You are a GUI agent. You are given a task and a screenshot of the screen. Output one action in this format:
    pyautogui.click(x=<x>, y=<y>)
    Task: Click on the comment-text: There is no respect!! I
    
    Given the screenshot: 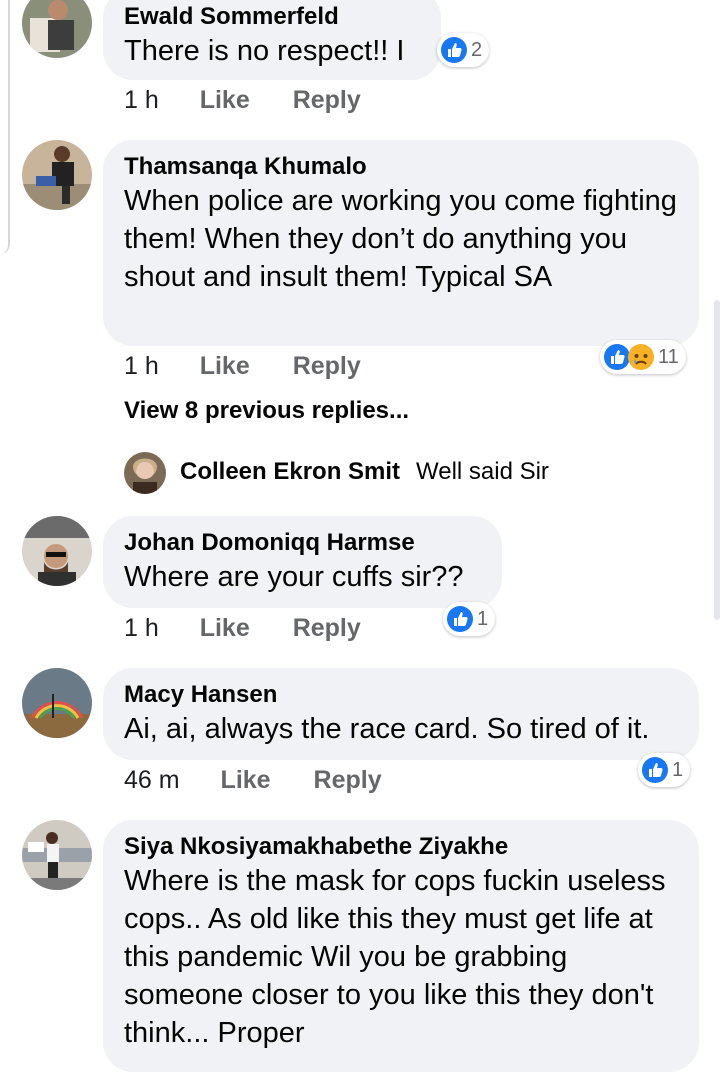 What is the action you would take?
    pyautogui.click(x=264, y=51)
    